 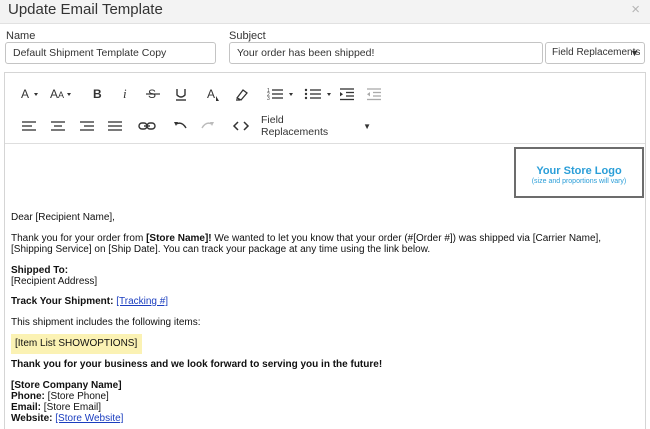 I want to click on bold-icon: B, so click(x=98, y=94).